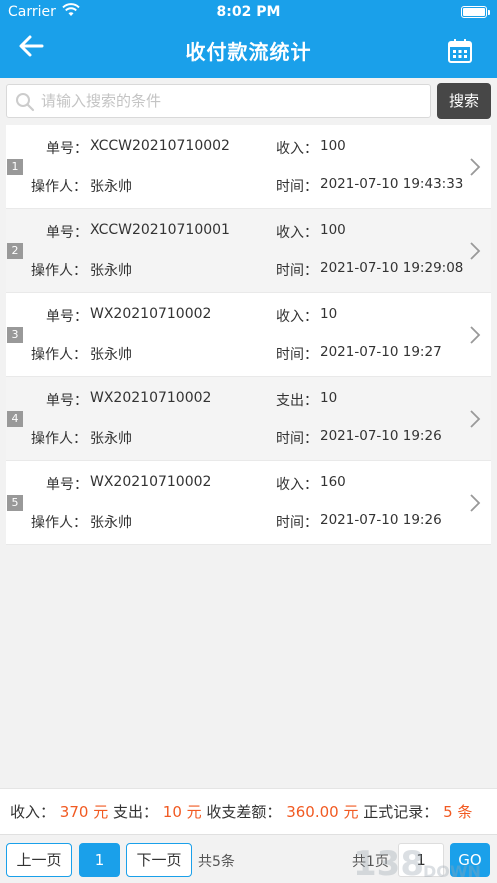 The image size is (497, 883). I want to click on next-page-button: 下一页, so click(159, 860).